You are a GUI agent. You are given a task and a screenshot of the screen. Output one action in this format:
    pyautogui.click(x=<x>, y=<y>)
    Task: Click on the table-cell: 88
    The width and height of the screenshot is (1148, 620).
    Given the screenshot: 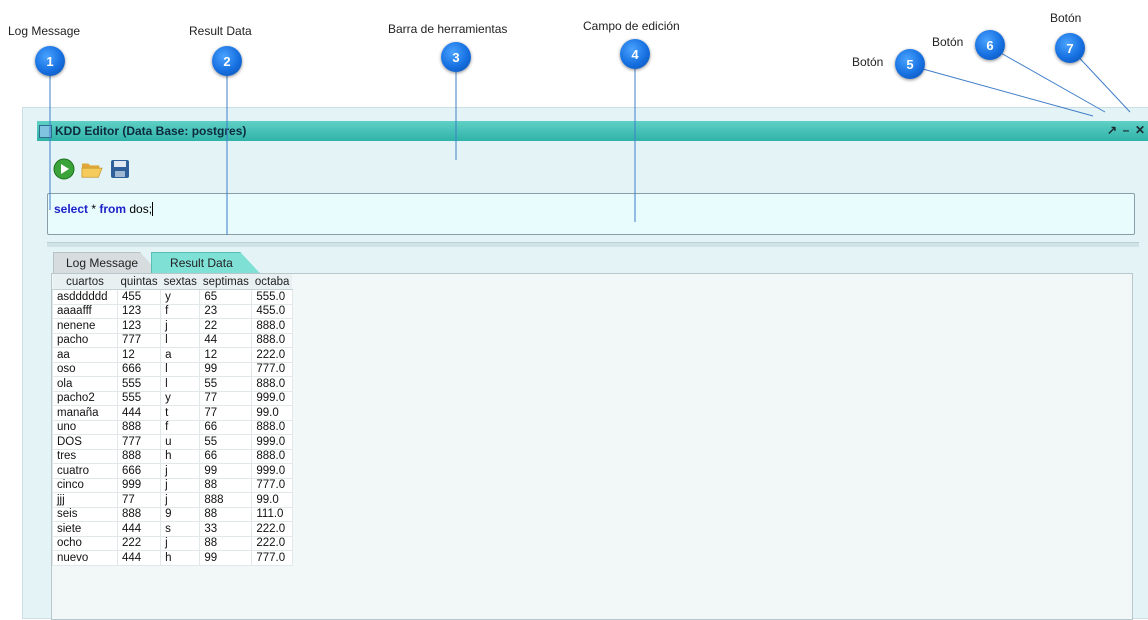 What is the action you would take?
    pyautogui.click(x=226, y=543)
    